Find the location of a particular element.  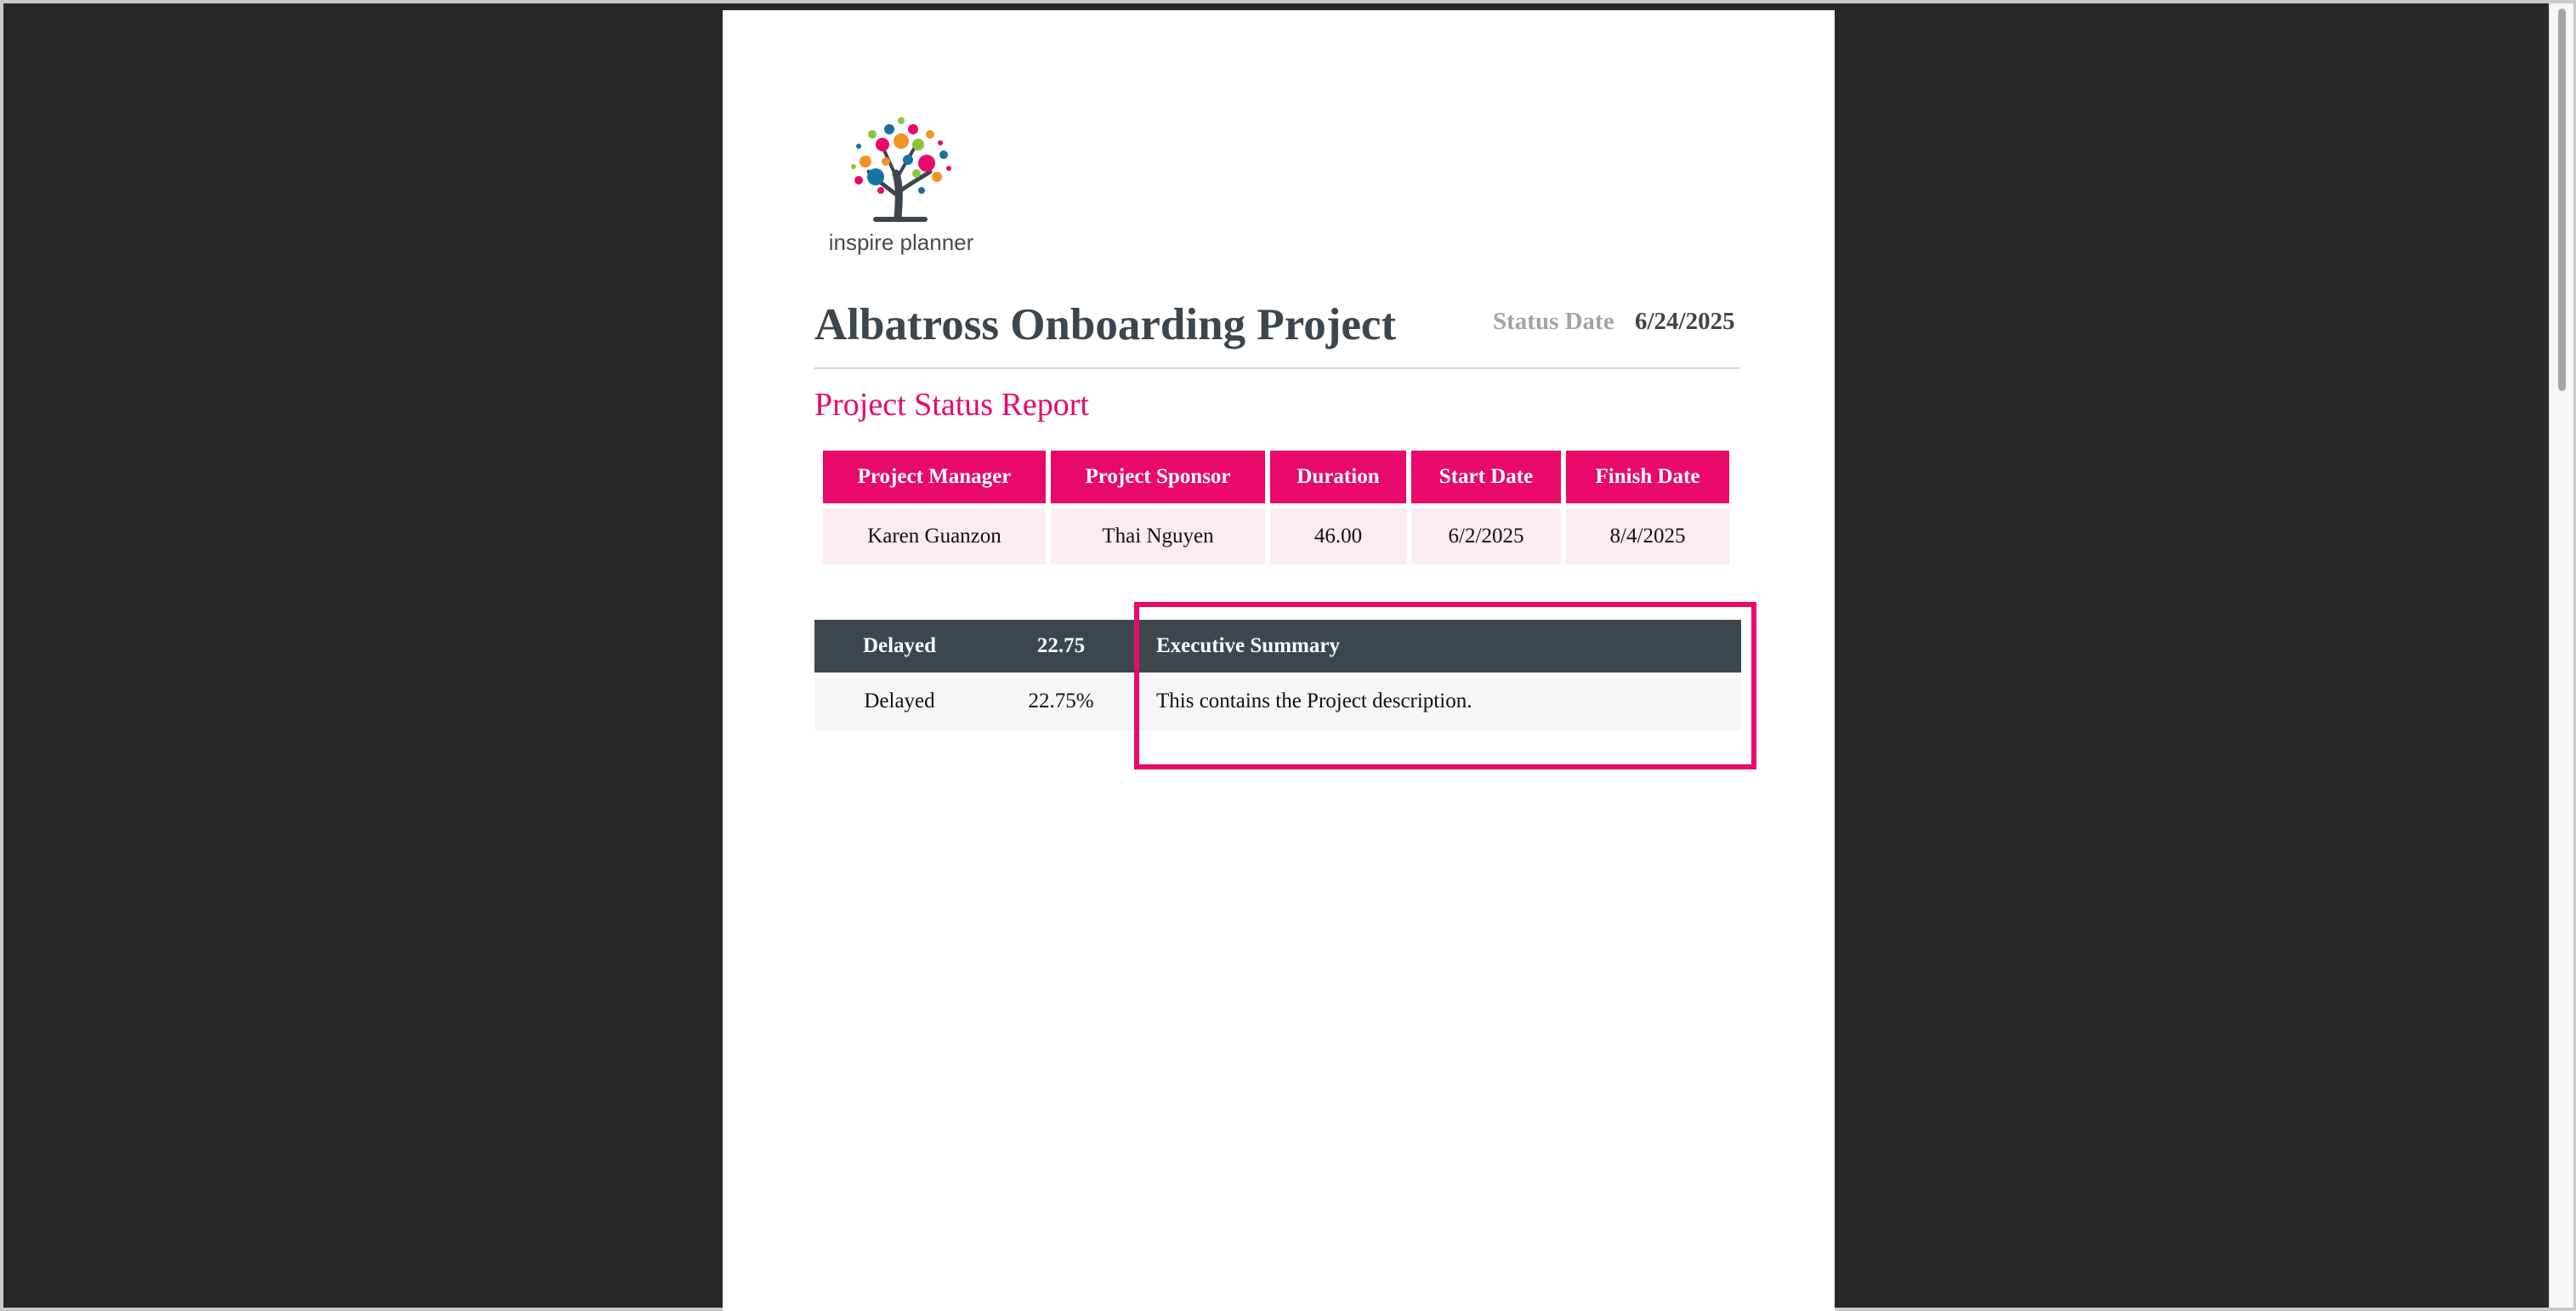

info-value-cell: Karen Guanzon is located at coordinates (935, 534).